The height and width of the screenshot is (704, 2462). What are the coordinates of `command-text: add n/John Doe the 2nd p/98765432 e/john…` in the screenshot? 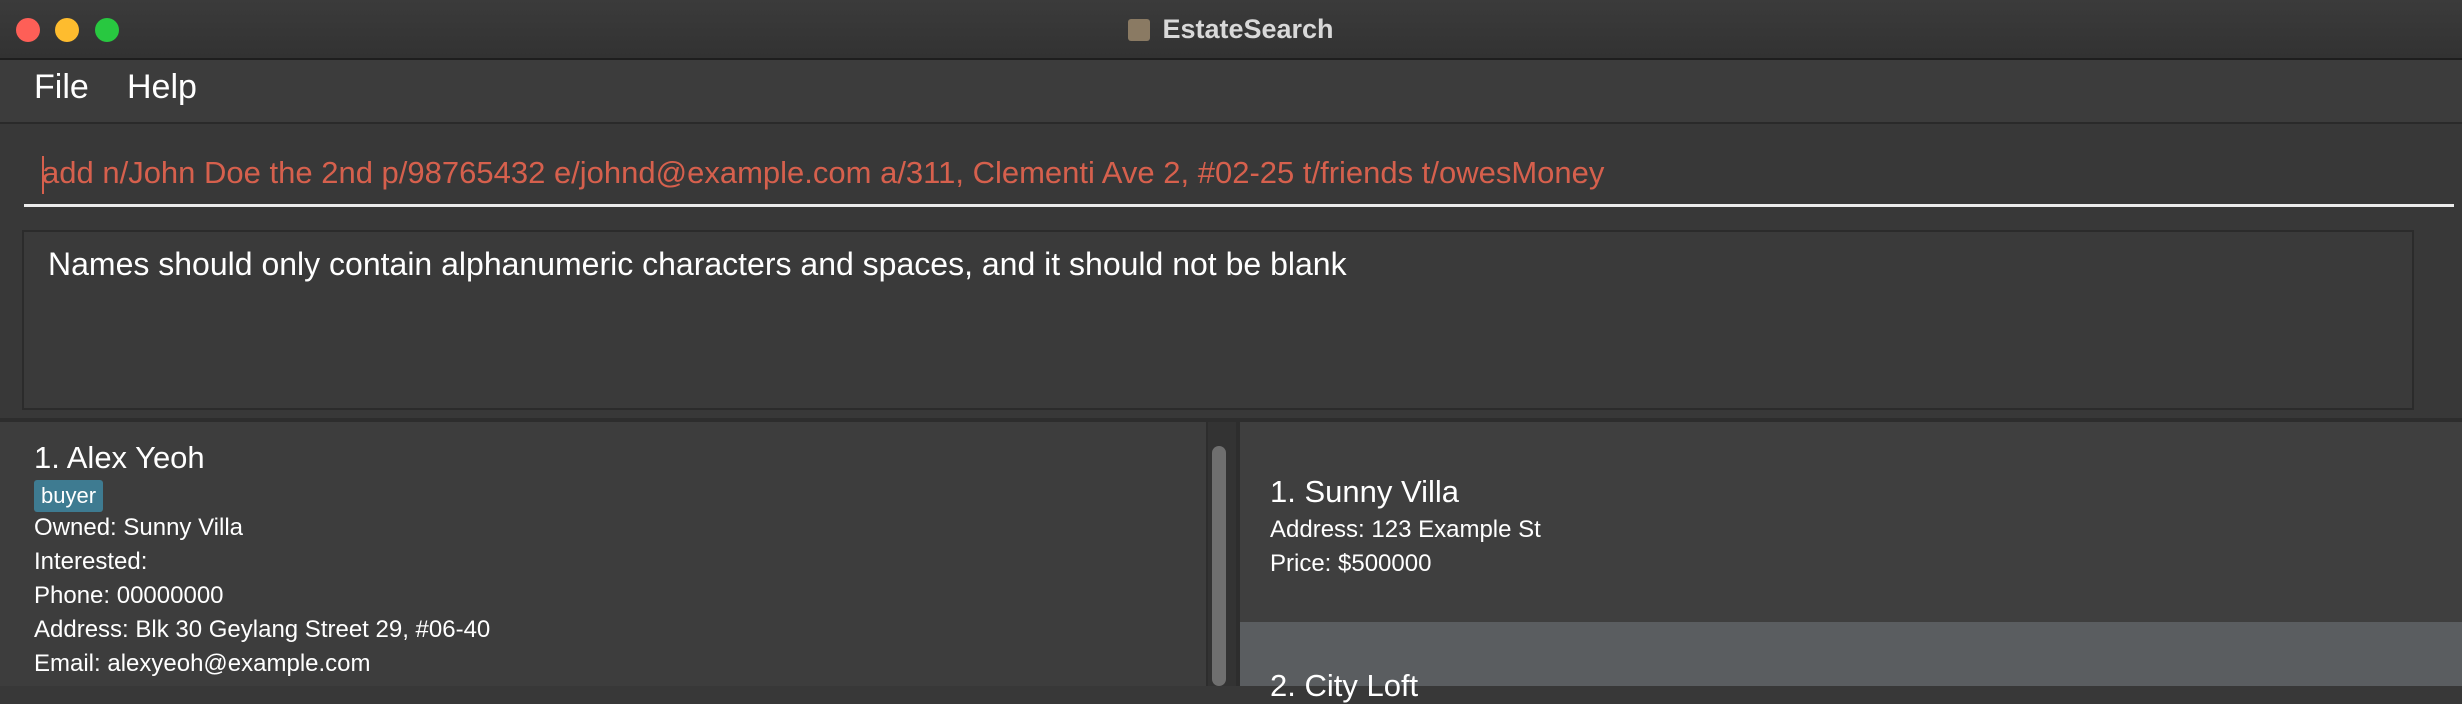 It's located at (823, 173).